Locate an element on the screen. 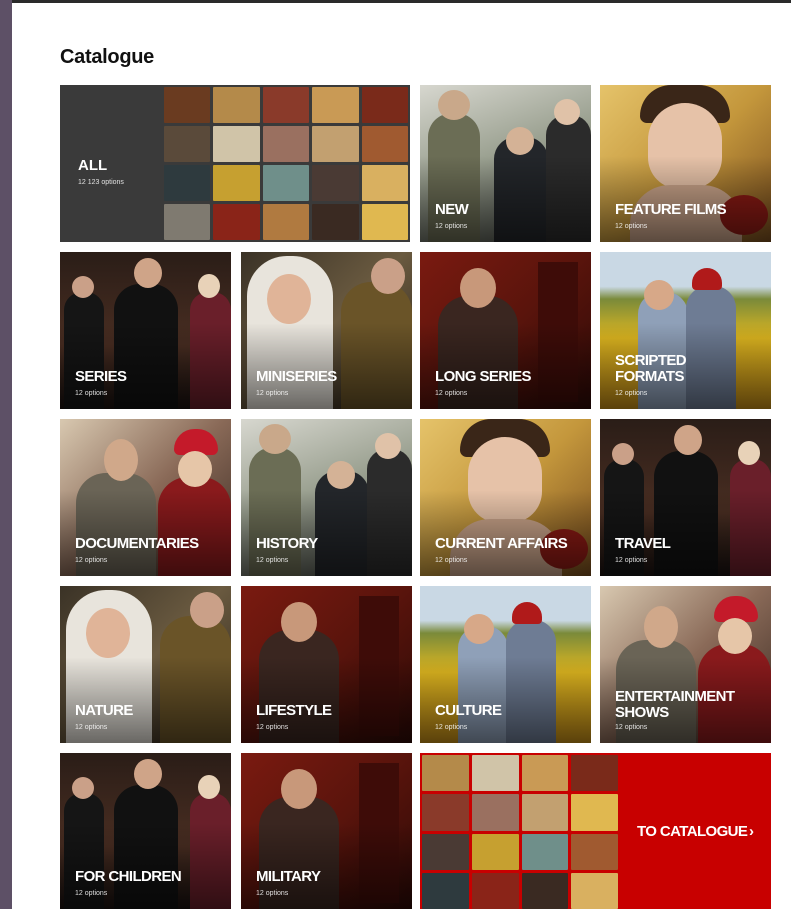  category-tile-nature: NATURE 12 options is located at coordinates (145, 664).